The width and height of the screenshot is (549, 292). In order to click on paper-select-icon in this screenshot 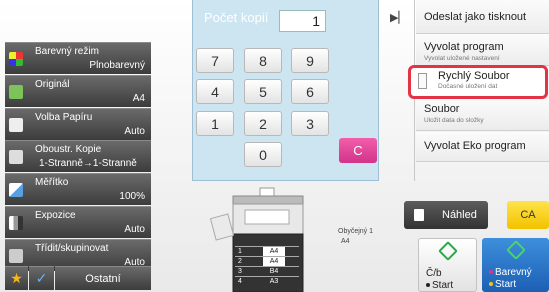, I will do `click(16, 124)`.